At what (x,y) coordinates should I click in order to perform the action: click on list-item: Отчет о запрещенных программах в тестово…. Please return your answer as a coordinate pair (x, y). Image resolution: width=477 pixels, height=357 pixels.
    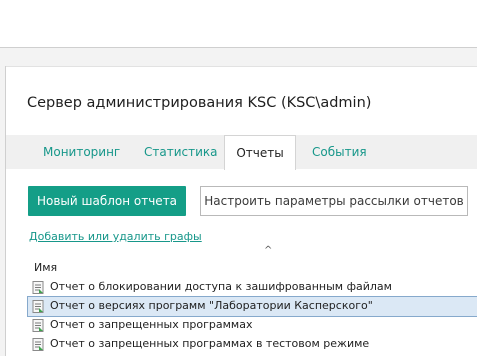
    Looking at the image, I should click on (252, 344).